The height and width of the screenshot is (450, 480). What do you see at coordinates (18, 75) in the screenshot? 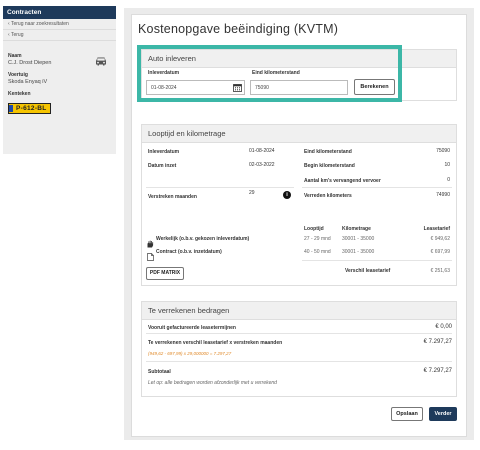
I see `vehicle-label: Voertuig` at bounding box center [18, 75].